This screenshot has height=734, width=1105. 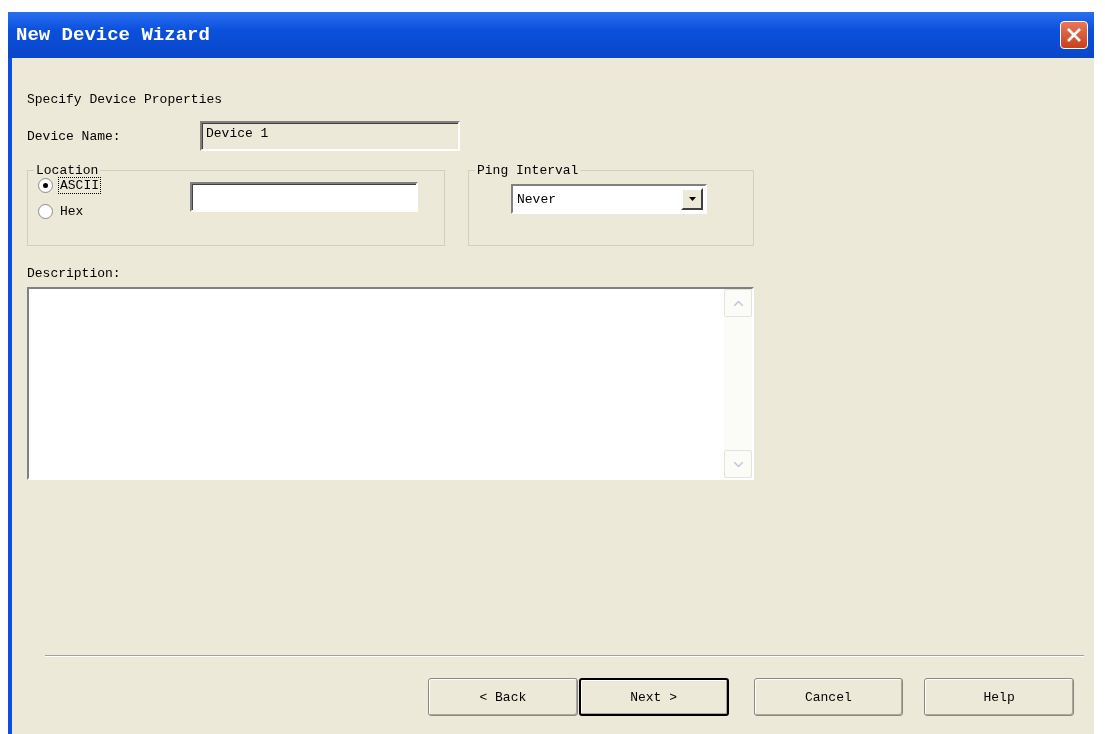 What do you see at coordinates (304, 197) in the screenshot?
I see `location-field` at bounding box center [304, 197].